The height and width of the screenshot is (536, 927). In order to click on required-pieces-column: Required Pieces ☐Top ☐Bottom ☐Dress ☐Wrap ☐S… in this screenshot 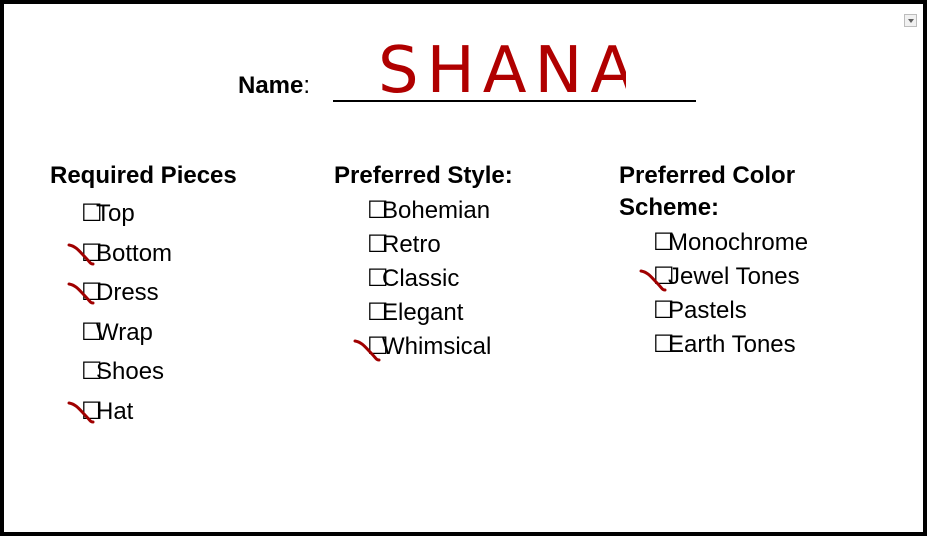, I will do `click(143, 295)`.